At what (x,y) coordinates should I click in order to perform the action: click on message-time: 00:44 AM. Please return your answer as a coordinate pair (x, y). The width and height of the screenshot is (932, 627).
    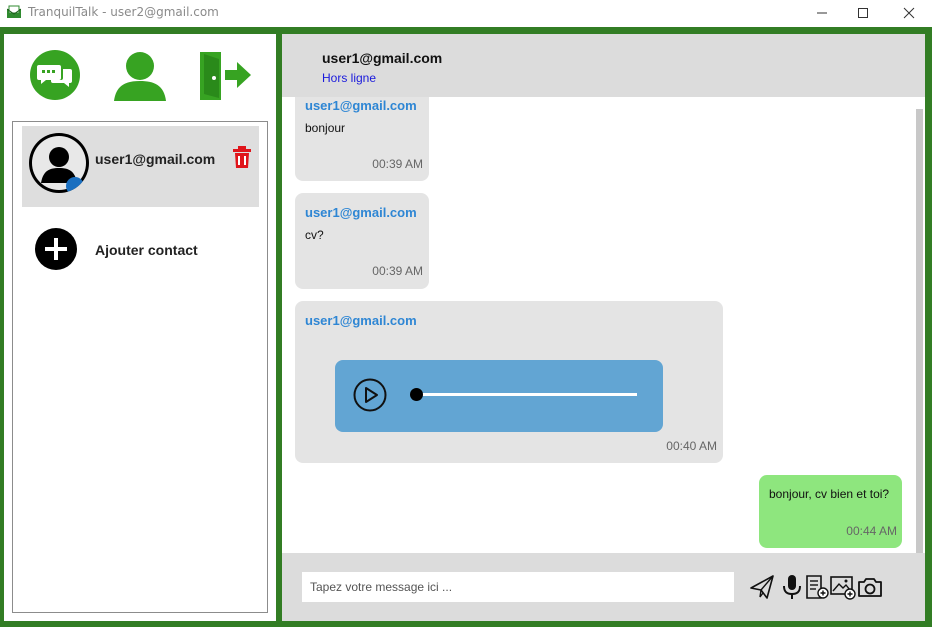
    Looking at the image, I should click on (871, 531).